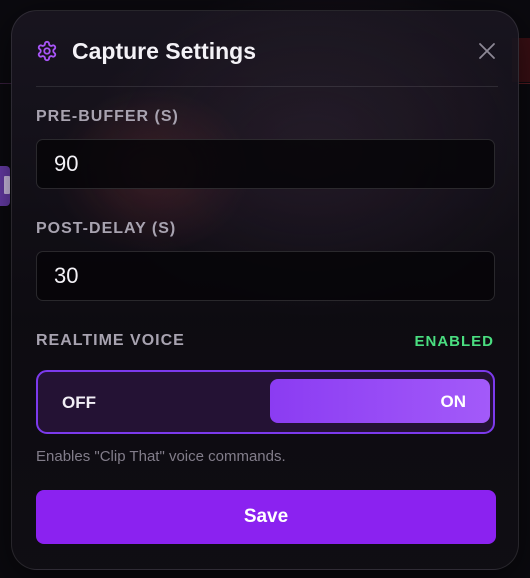 The image size is (530, 578). I want to click on realtime-voice-label: REALTIME VOICE, so click(110, 340).